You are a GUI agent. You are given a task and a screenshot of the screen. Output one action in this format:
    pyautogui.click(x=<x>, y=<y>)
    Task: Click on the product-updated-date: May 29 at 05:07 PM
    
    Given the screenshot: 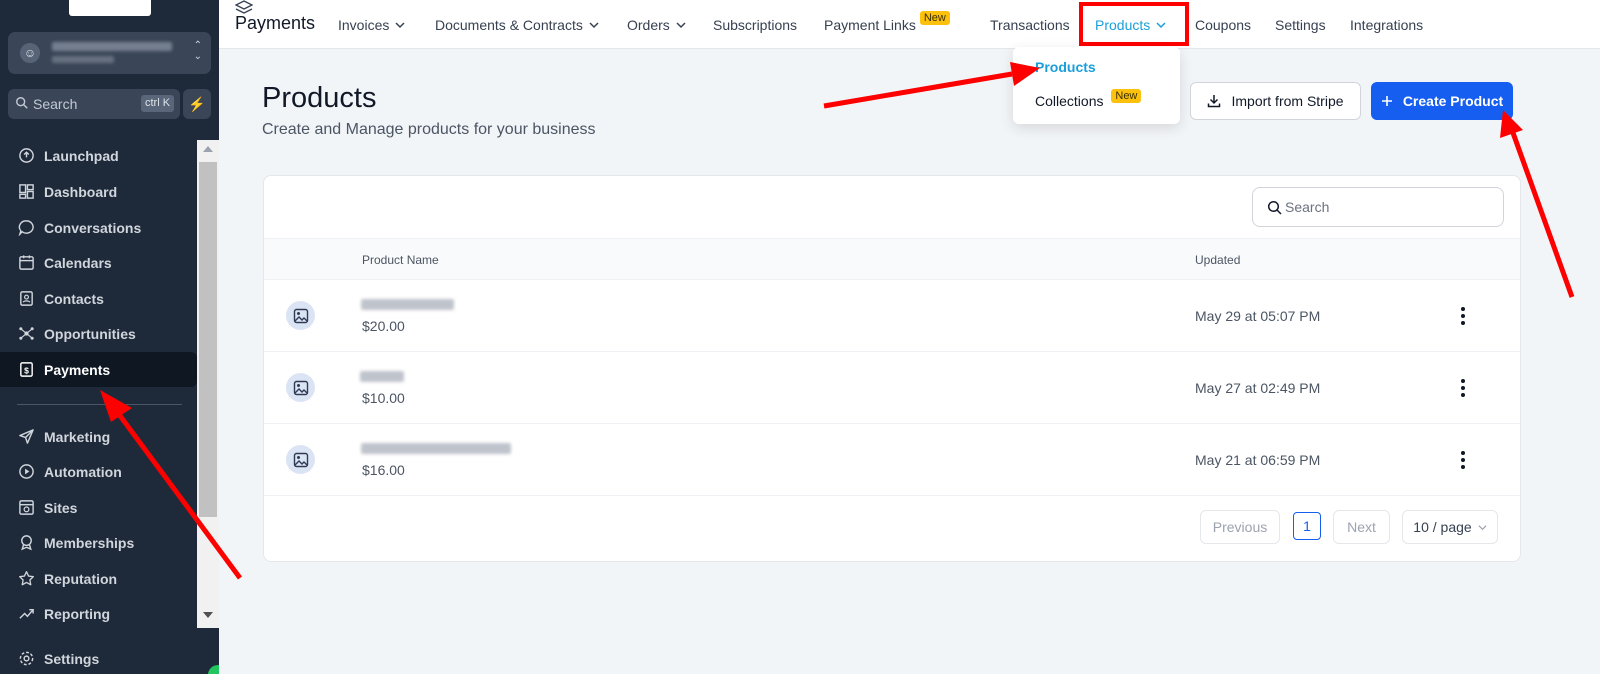 What is the action you would take?
    pyautogui.click(x=1258, y=316)
    